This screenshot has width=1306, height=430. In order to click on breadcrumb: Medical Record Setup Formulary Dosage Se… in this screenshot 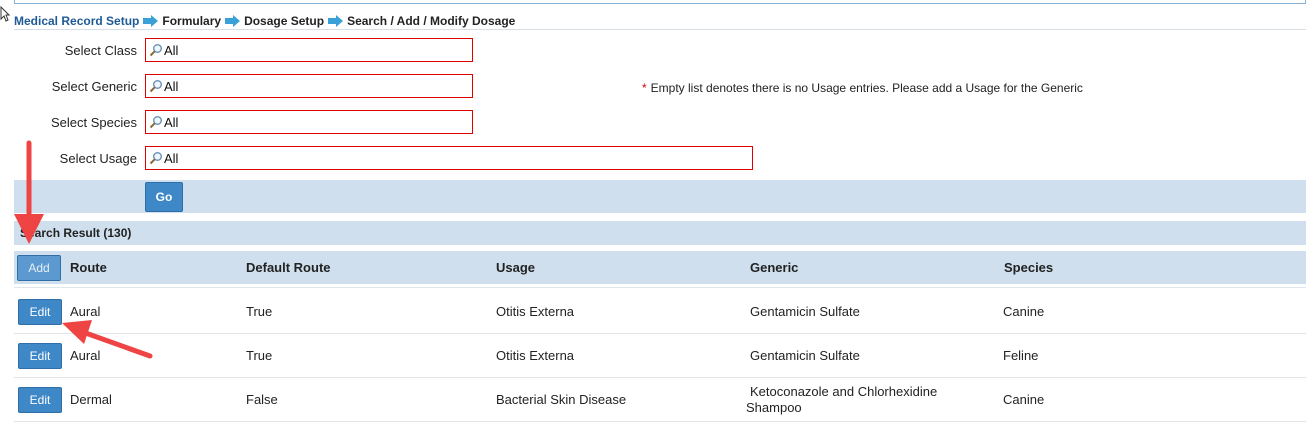, I will do `click(264, 21)`.